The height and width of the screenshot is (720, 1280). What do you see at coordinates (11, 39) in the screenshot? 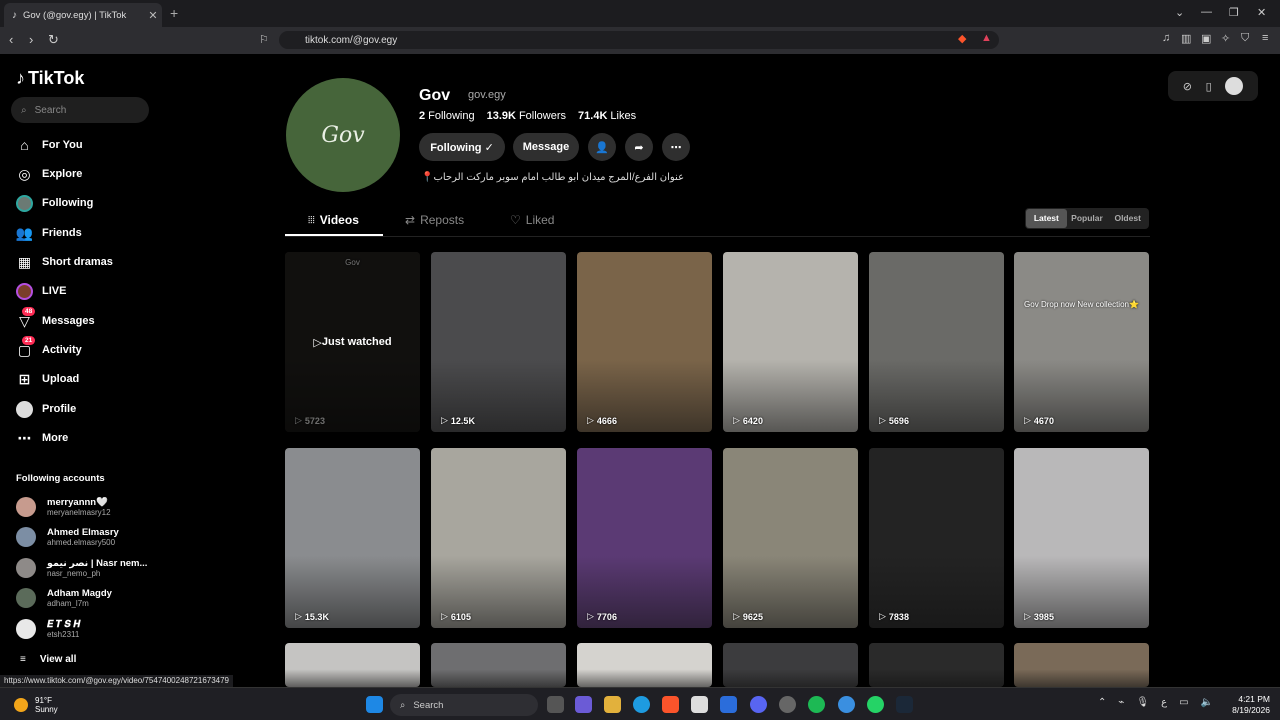
I see `back-icon: ‹` at bounding box center [11, 39].